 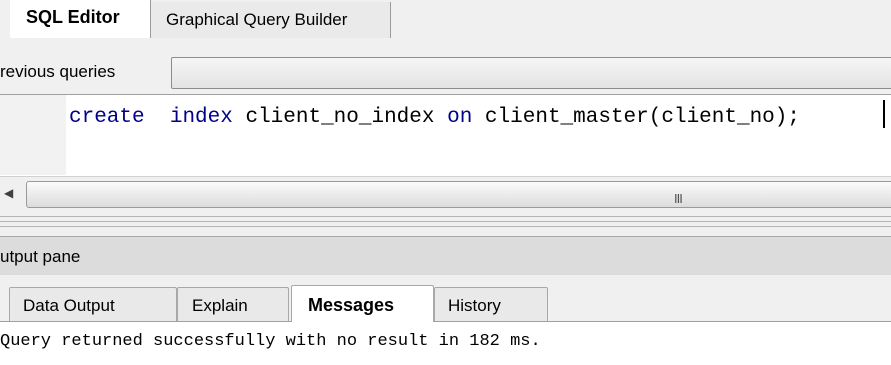 What do you see at coordinates (458, 194) in the screenshot?
I see `scrollbar-thumb` at bounding box center [458, 194].